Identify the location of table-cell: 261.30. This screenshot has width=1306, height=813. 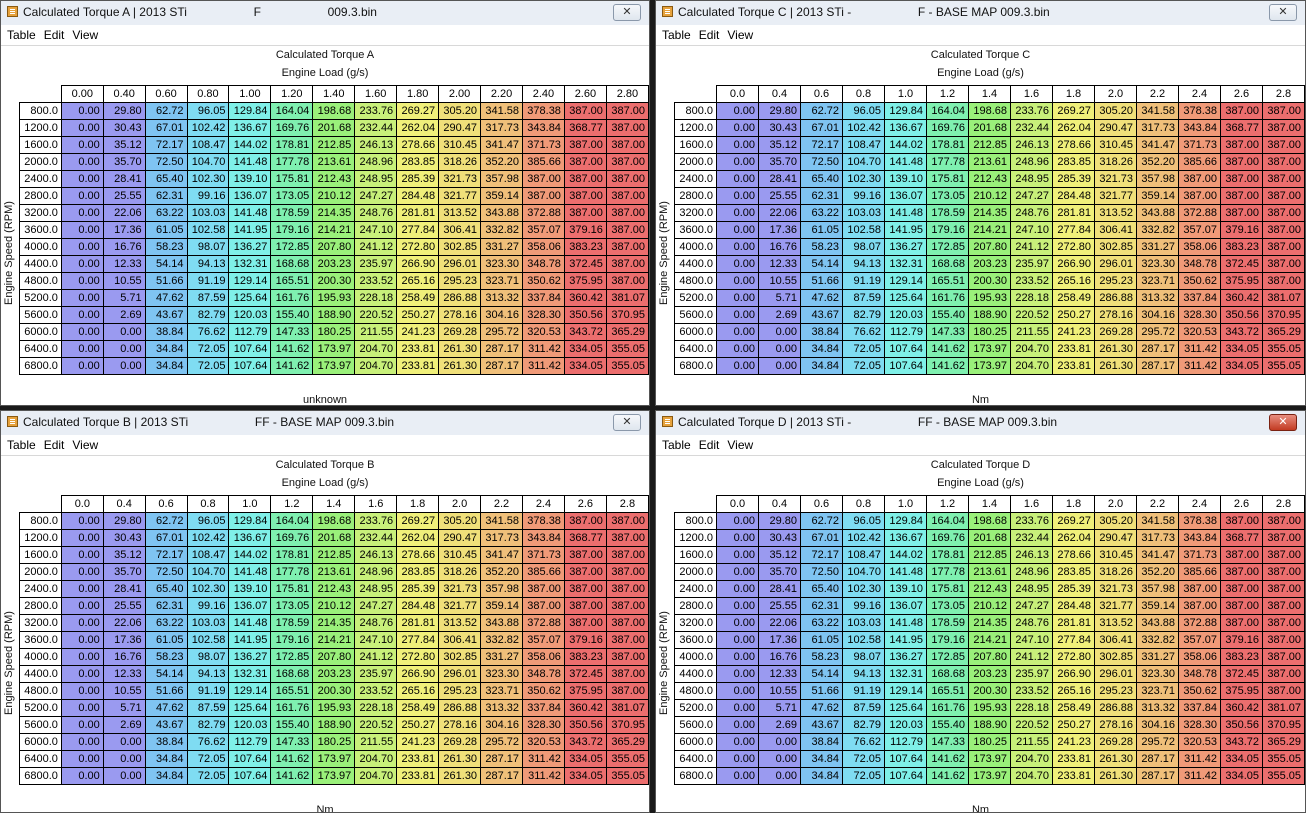
(1115, 759).